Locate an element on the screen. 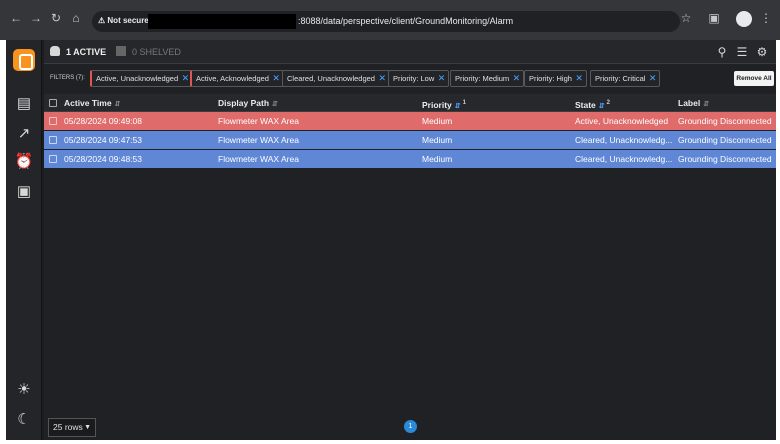 The width and height of the screenshot is (780, 444). tab-shelved-label: 0 SHELVED is located at coordinates (156, 52).